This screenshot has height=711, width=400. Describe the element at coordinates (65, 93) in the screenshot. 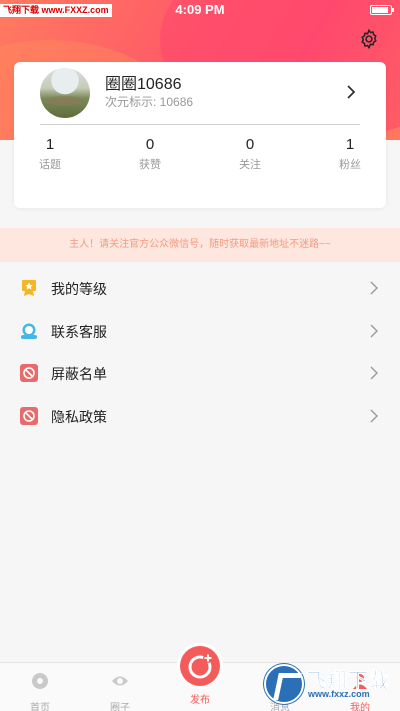

I see `avatar` at that location.